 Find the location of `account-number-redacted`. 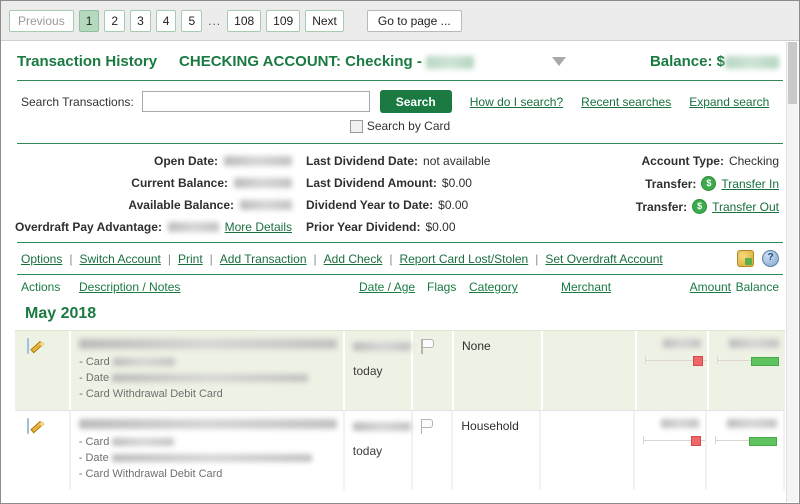

account-number-redacted is located at coordinates (450, 62).